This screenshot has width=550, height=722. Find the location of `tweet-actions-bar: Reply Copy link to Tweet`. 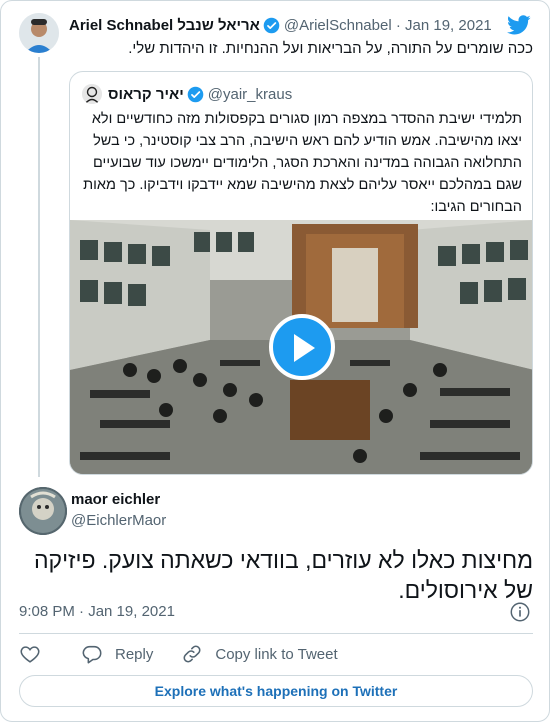

tweet-actions-bar: Reply Copy link to Tweet is located at coordinates (192, 654).